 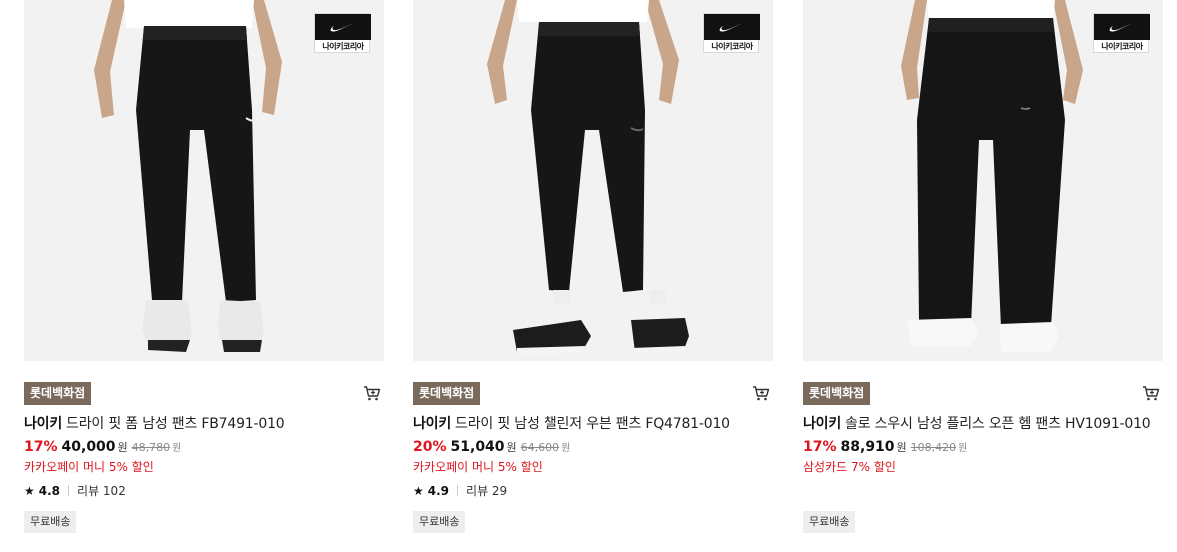 I want to click on rating-score: 4.9, so click(x=438, y=491).